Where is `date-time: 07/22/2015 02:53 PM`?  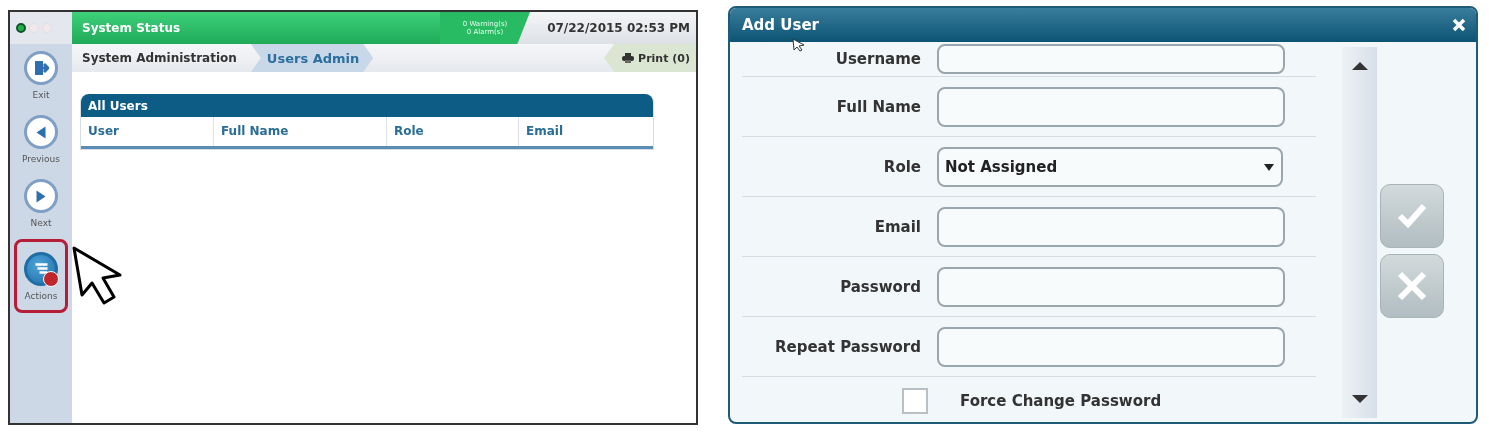 date-time: 07/22/2015 02:53 PM is located at coordinates (607, 28).